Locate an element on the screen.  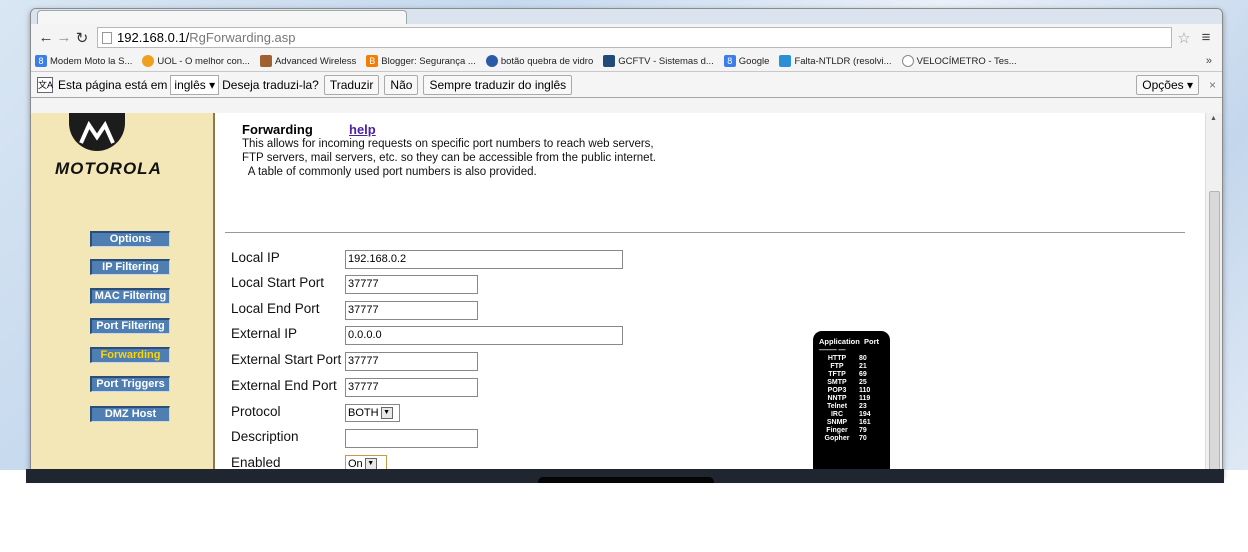
description-input is located at coordinates (411, 438).